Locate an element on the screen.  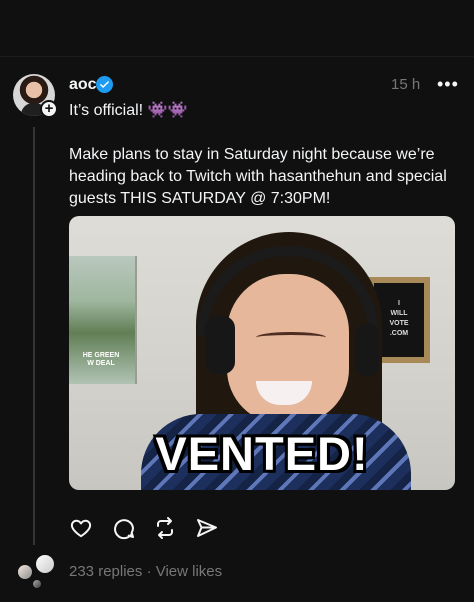
repost-icon is located at coordinates (165, 528).